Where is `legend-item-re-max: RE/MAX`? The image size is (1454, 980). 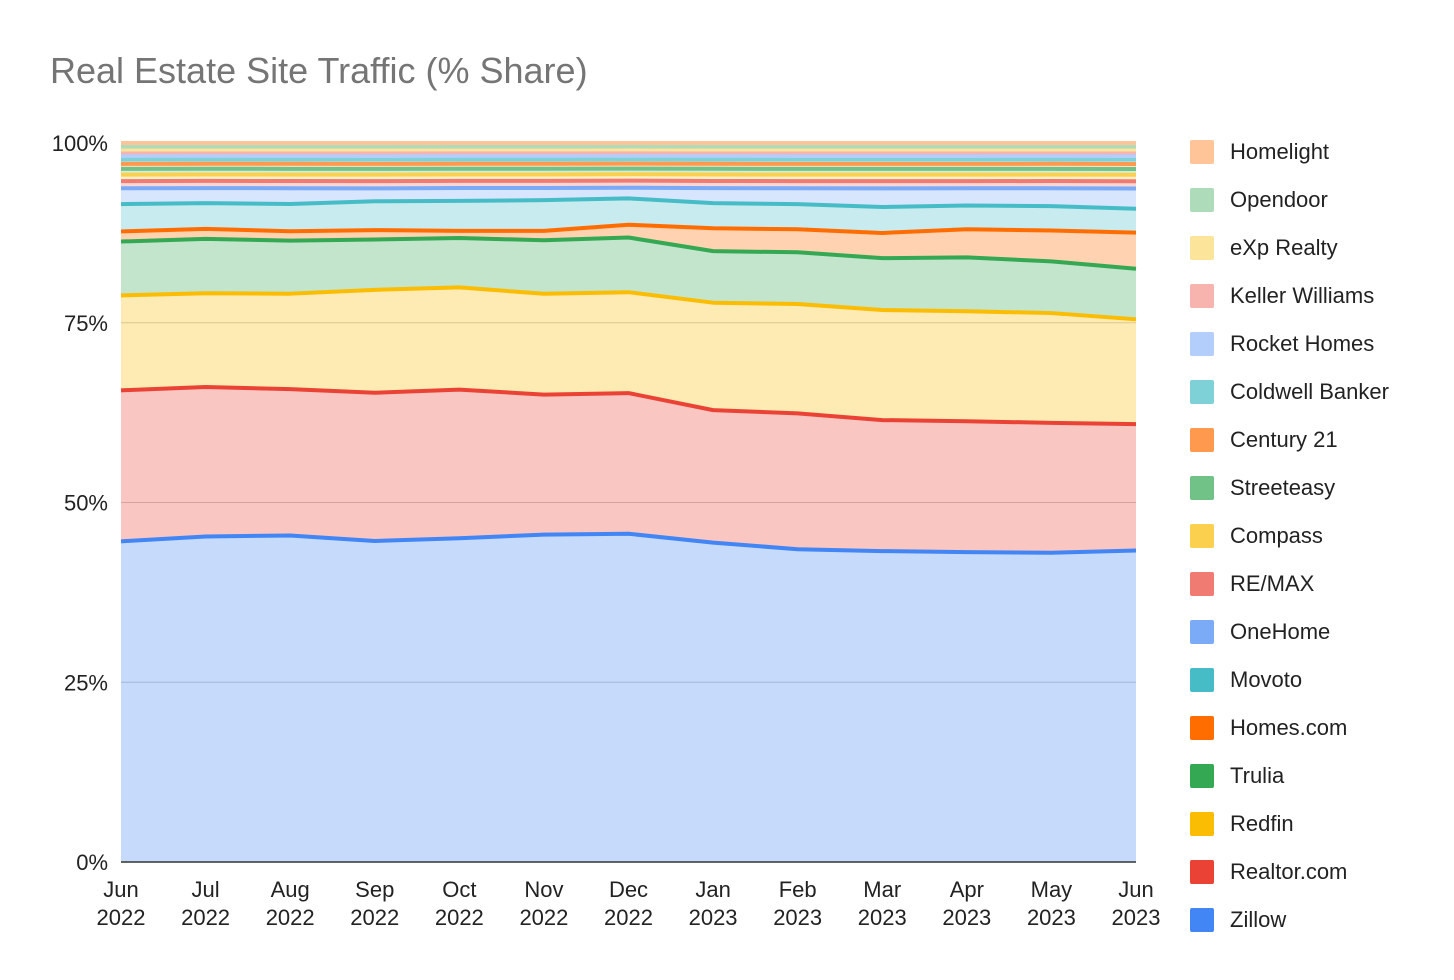
legend-item-re-max: RE/MAX is located at coordinates (1289, 584).